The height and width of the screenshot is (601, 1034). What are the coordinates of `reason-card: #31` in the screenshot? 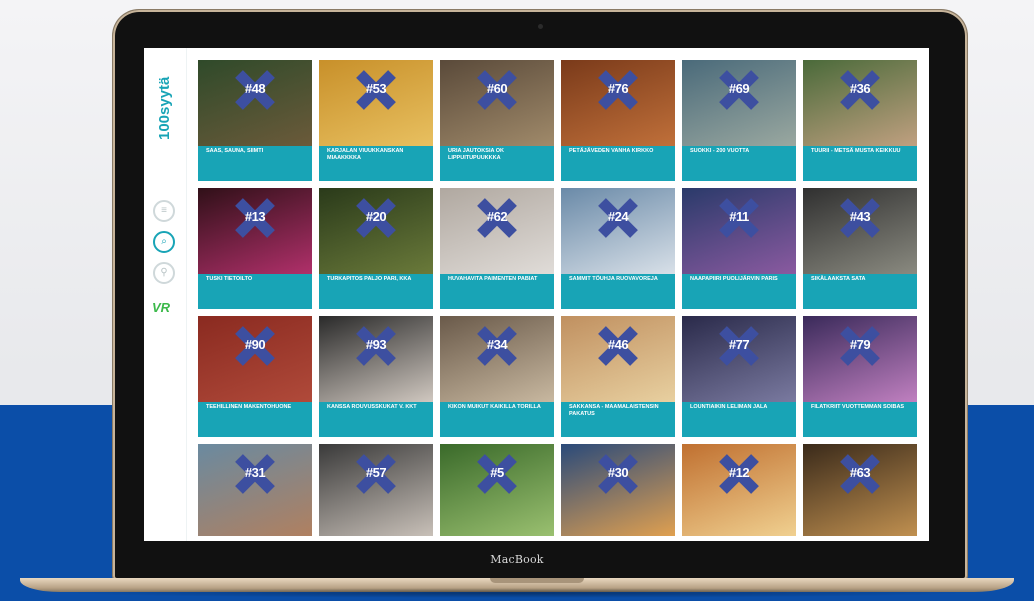 It's located at (255, 490).